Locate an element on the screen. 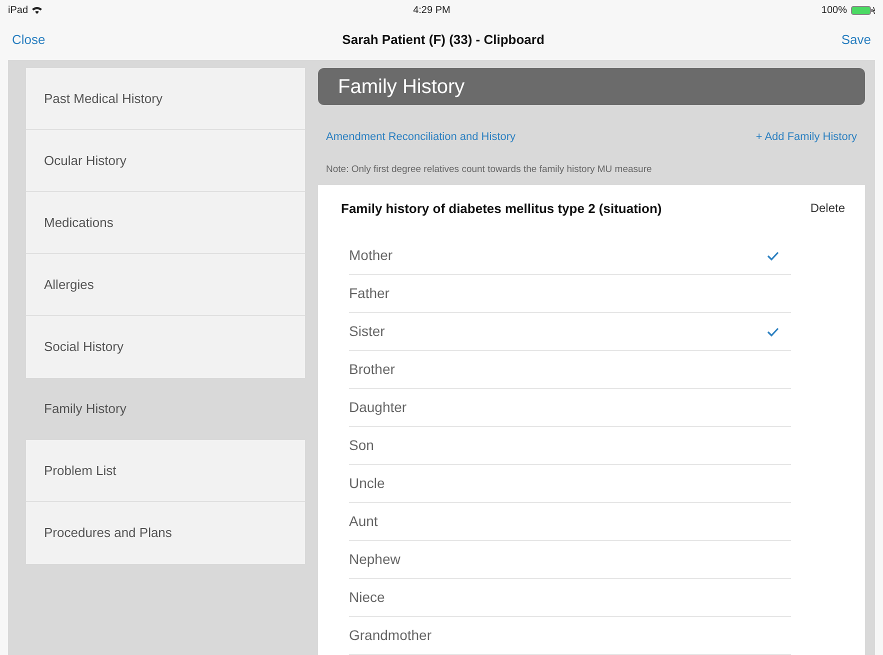 The height and width of the screenshot is (655, 883). device-label: iPad is located at coordinates (18, 11).